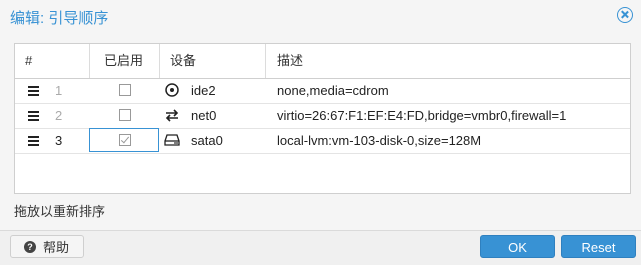 The image size is (641, 265). Describe the element at coordinates (183, 61) in the screenshot. I see `column-header-device: 设备` at that location.